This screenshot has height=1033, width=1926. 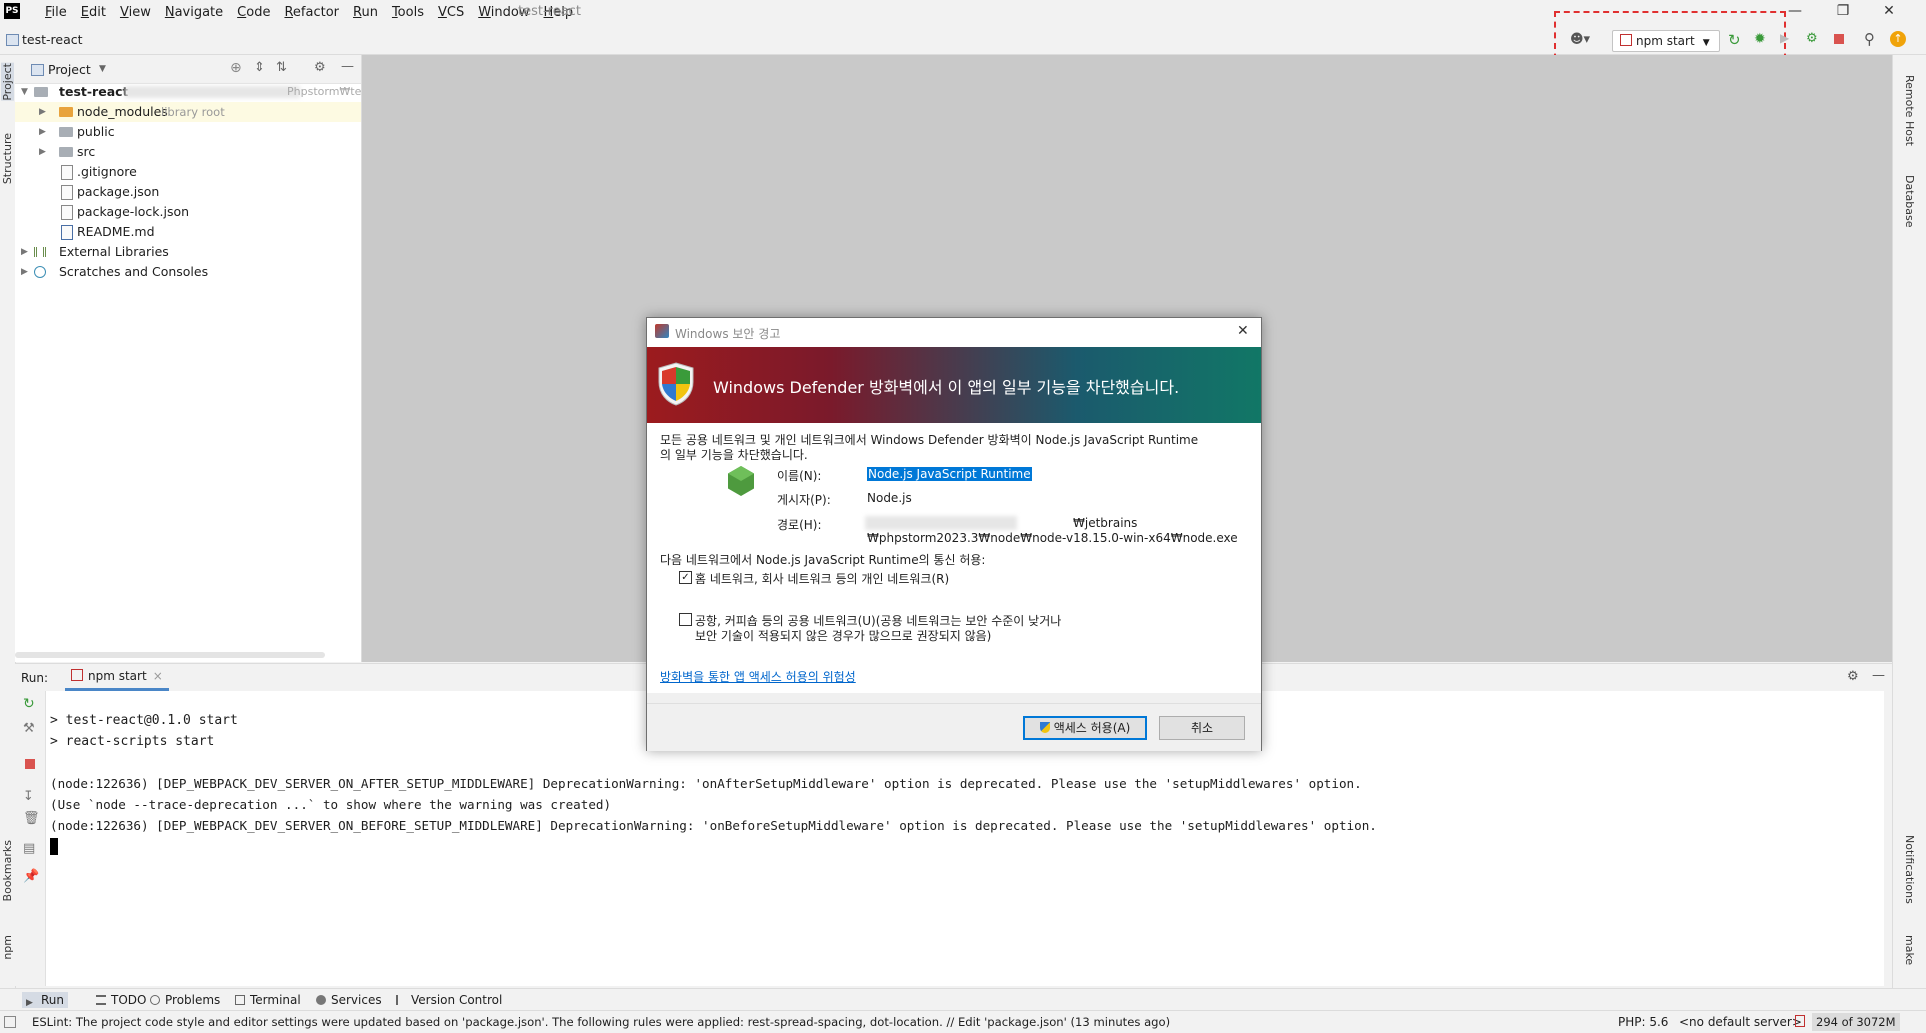 What do you see at coordinates (67, 172) in the screenshot?
I see `file-icon` at bounding box center [67, 172].